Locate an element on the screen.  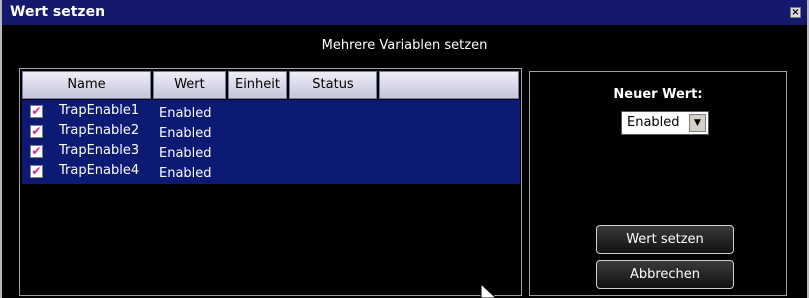
table-row: ✔ TrapEnable3 Enabled is located at coordinates (271, 152).